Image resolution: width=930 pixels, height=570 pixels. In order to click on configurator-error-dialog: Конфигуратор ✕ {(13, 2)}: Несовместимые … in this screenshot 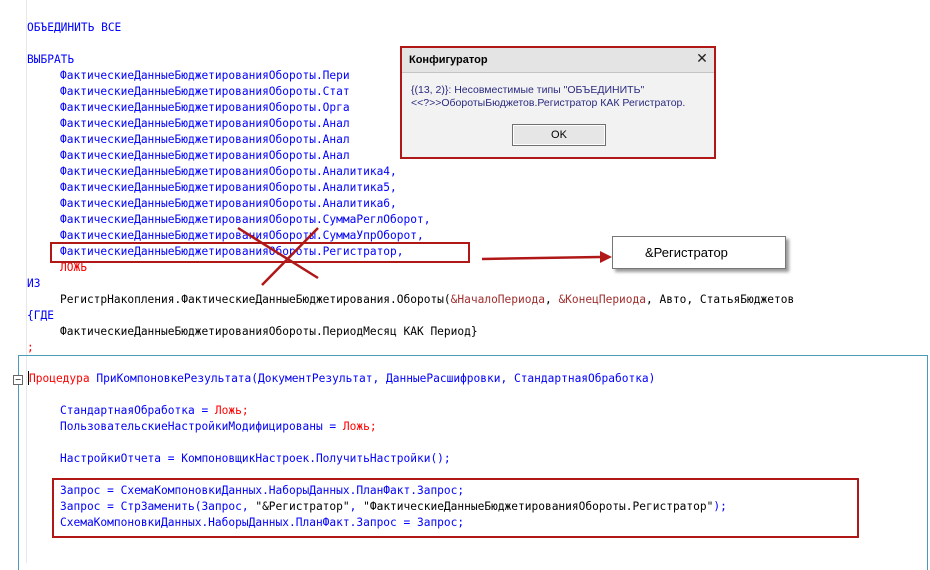, I will do `click(558, 102)`.